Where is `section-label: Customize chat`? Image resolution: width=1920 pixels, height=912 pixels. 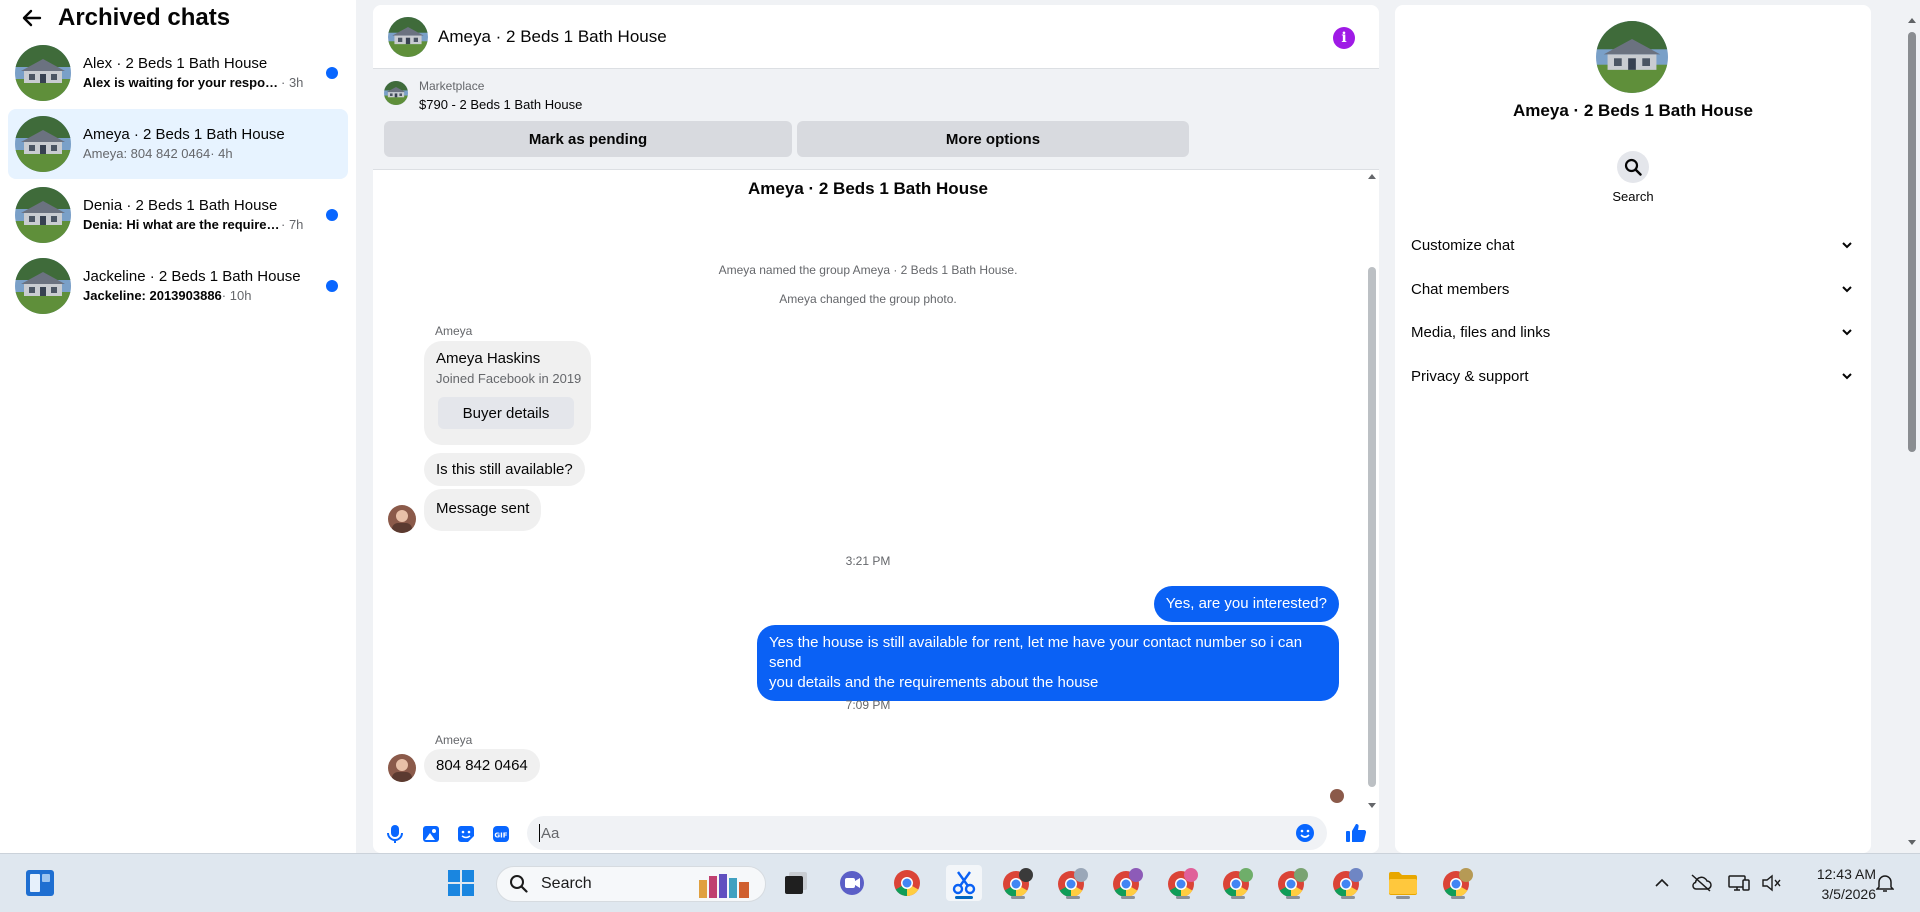 section-label: Customize chat is located at coordinates (1463, 245).